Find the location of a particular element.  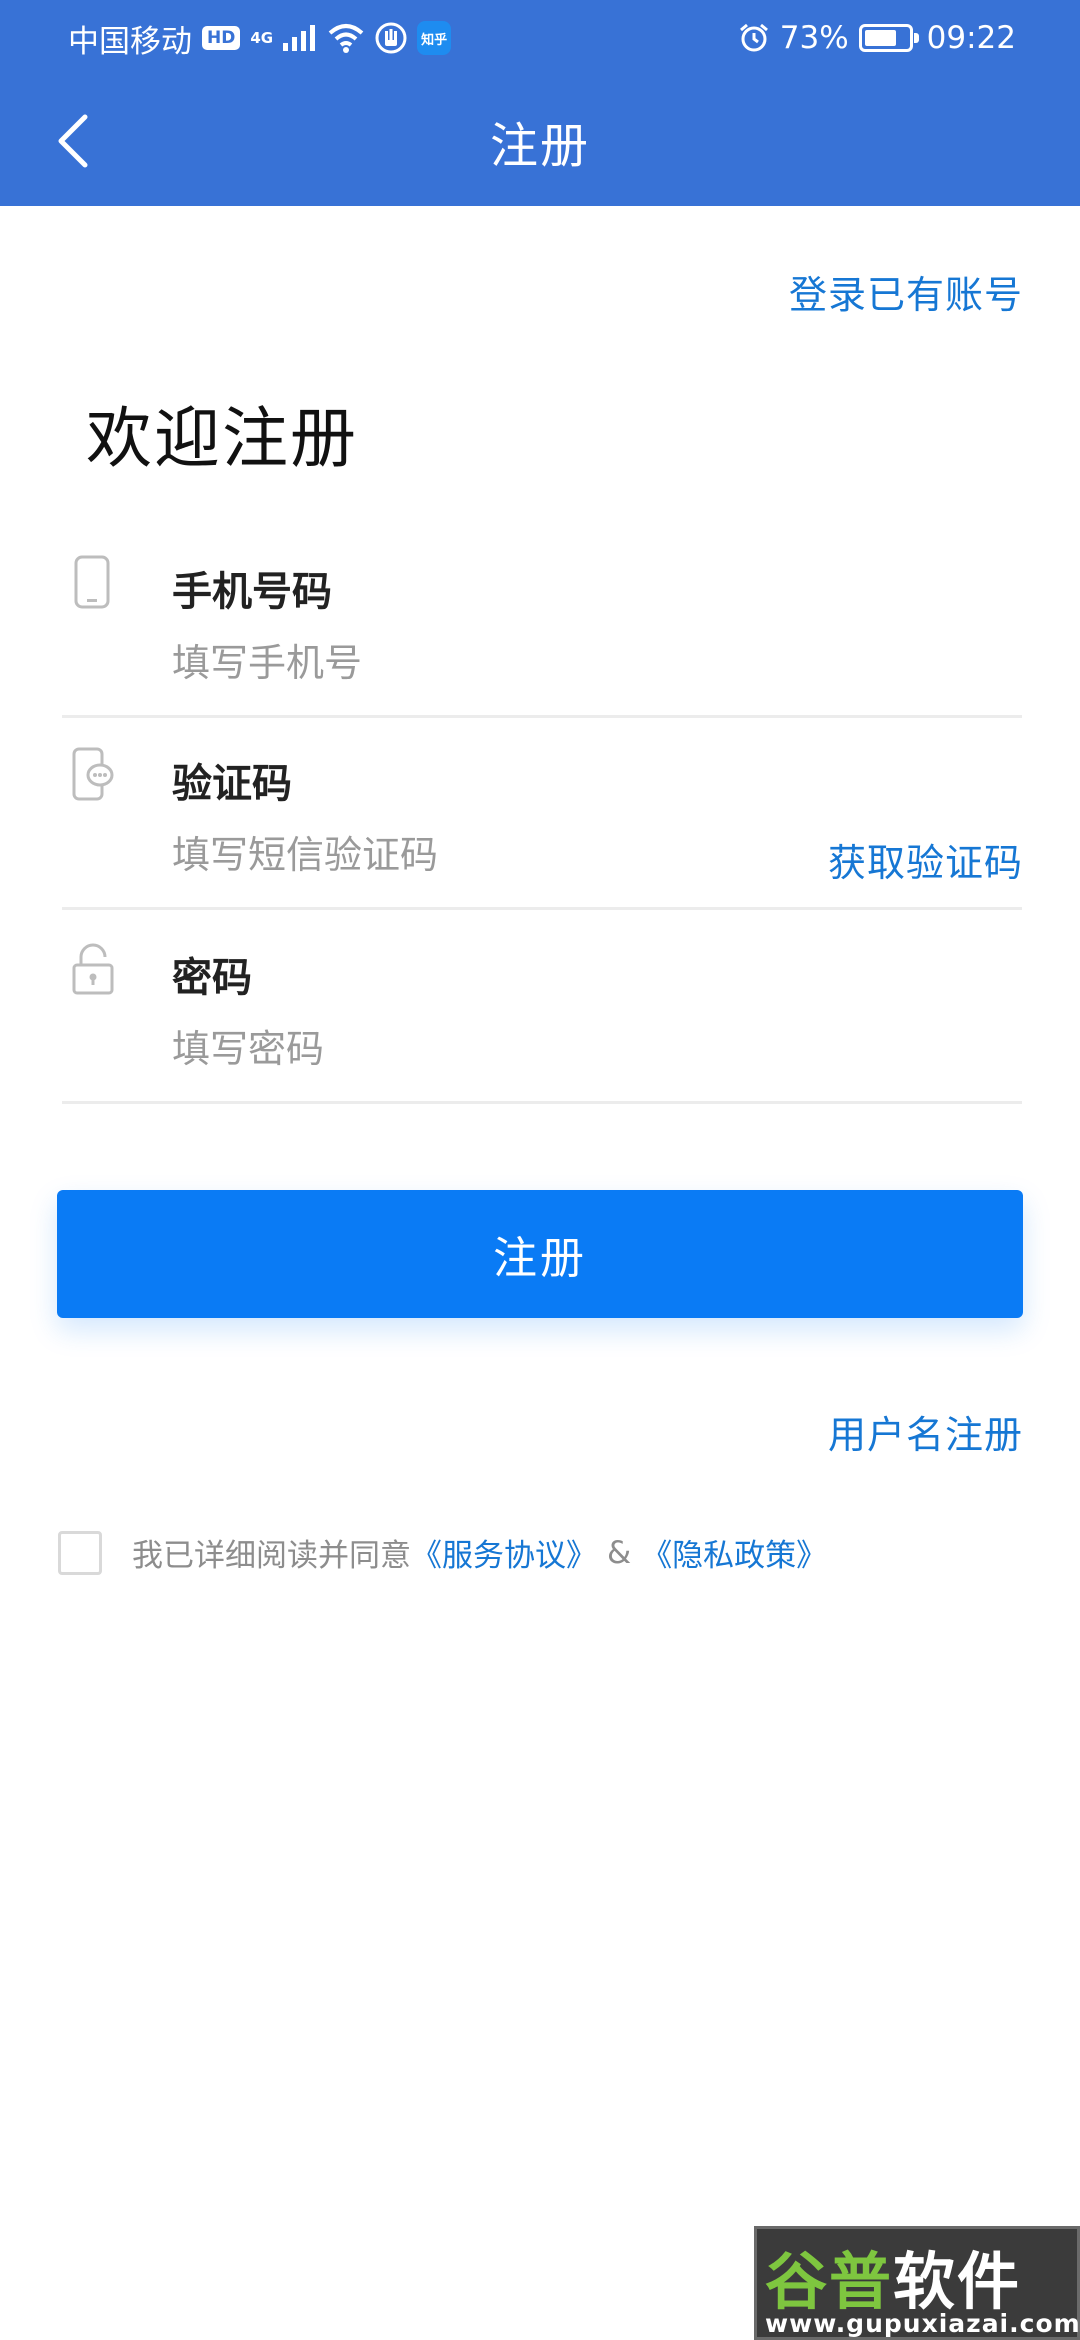

network-type: 4G is located at coordinates (262, 37).